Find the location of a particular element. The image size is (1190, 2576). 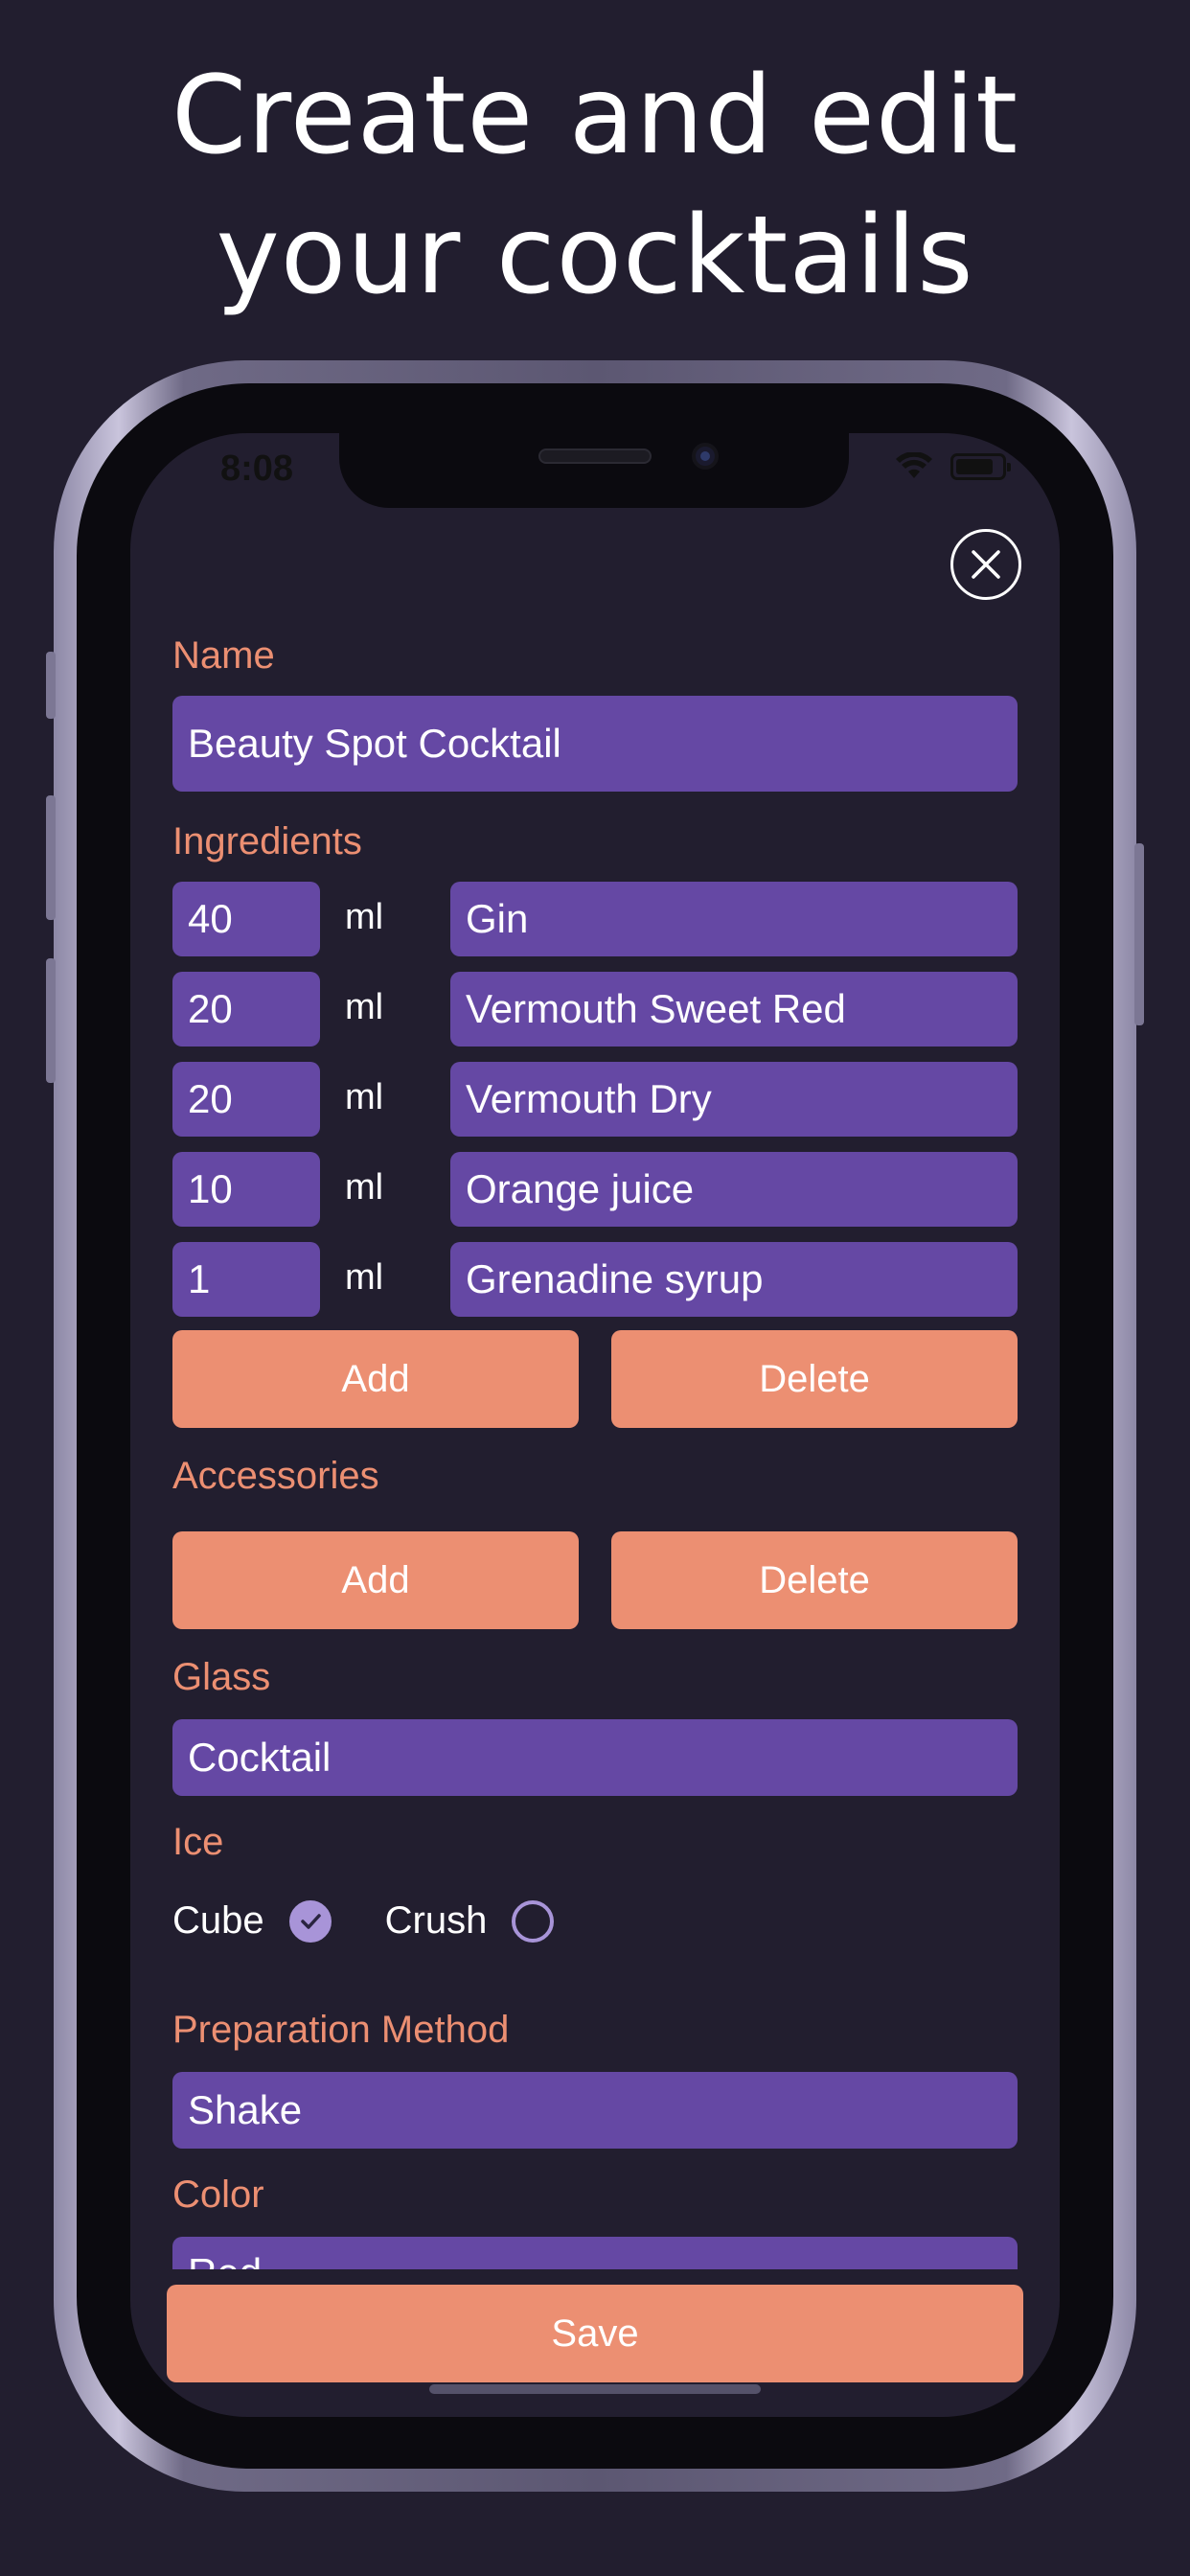

delete-accessory-button: Delete is located at coordinates (814, 1580).